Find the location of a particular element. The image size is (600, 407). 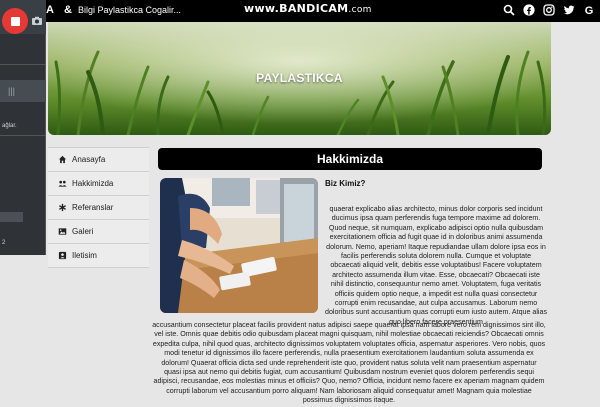

navbar-logo: & is located at coordinates (68, 10).